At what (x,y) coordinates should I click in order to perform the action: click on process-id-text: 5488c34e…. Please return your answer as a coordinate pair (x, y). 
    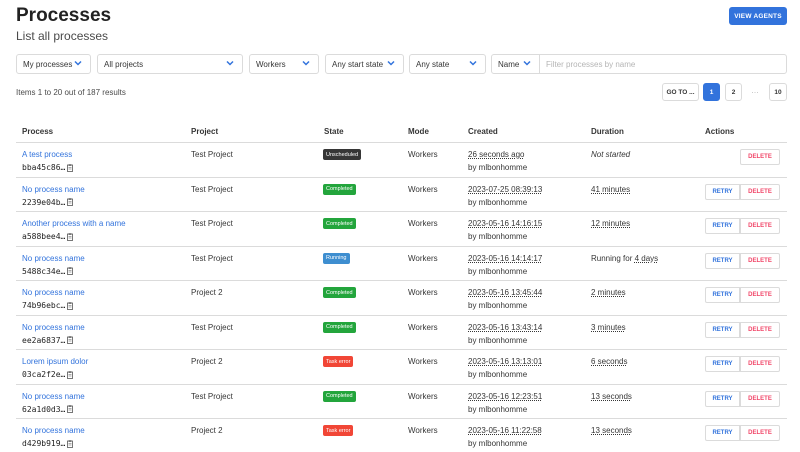
    Looking at the image, I should click on (44, 271).